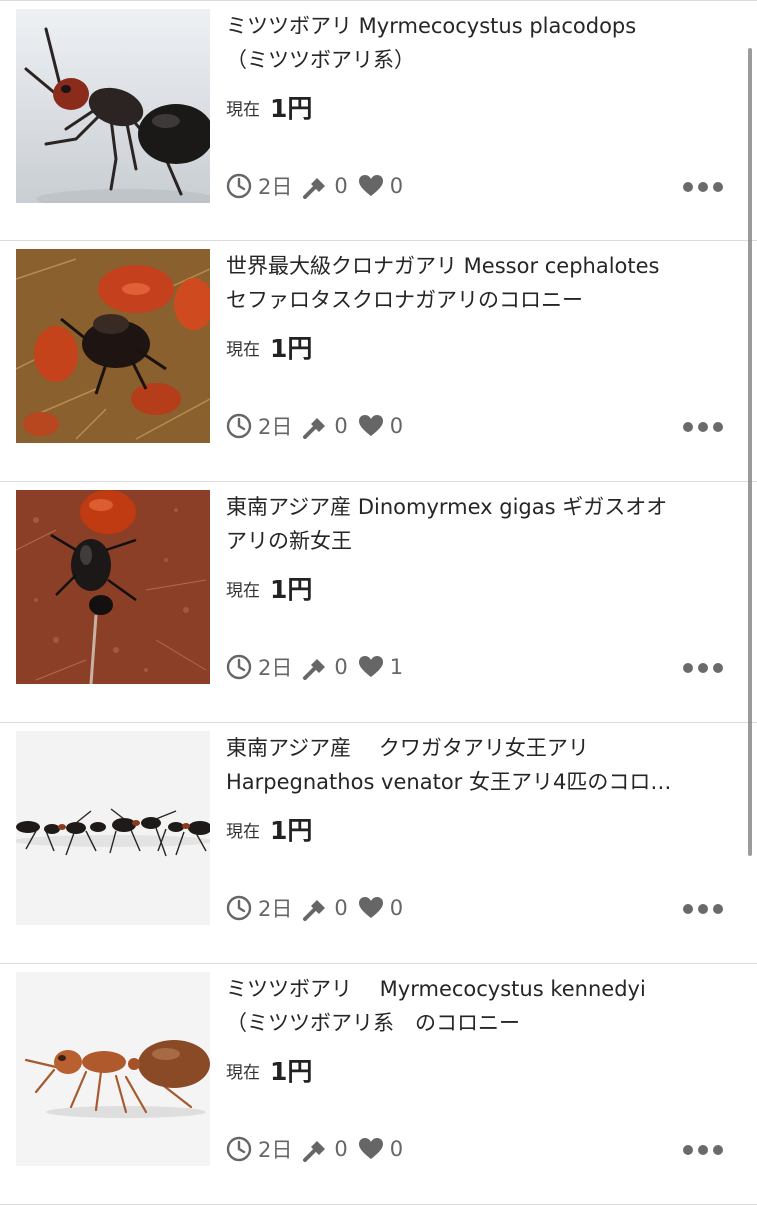  What do you see at coordinates (407, 748) in the screenshot?
I see `listing-title-line1: 東南アジア産 クワガタアリ女王アリ` at bounding box center [407, 748].